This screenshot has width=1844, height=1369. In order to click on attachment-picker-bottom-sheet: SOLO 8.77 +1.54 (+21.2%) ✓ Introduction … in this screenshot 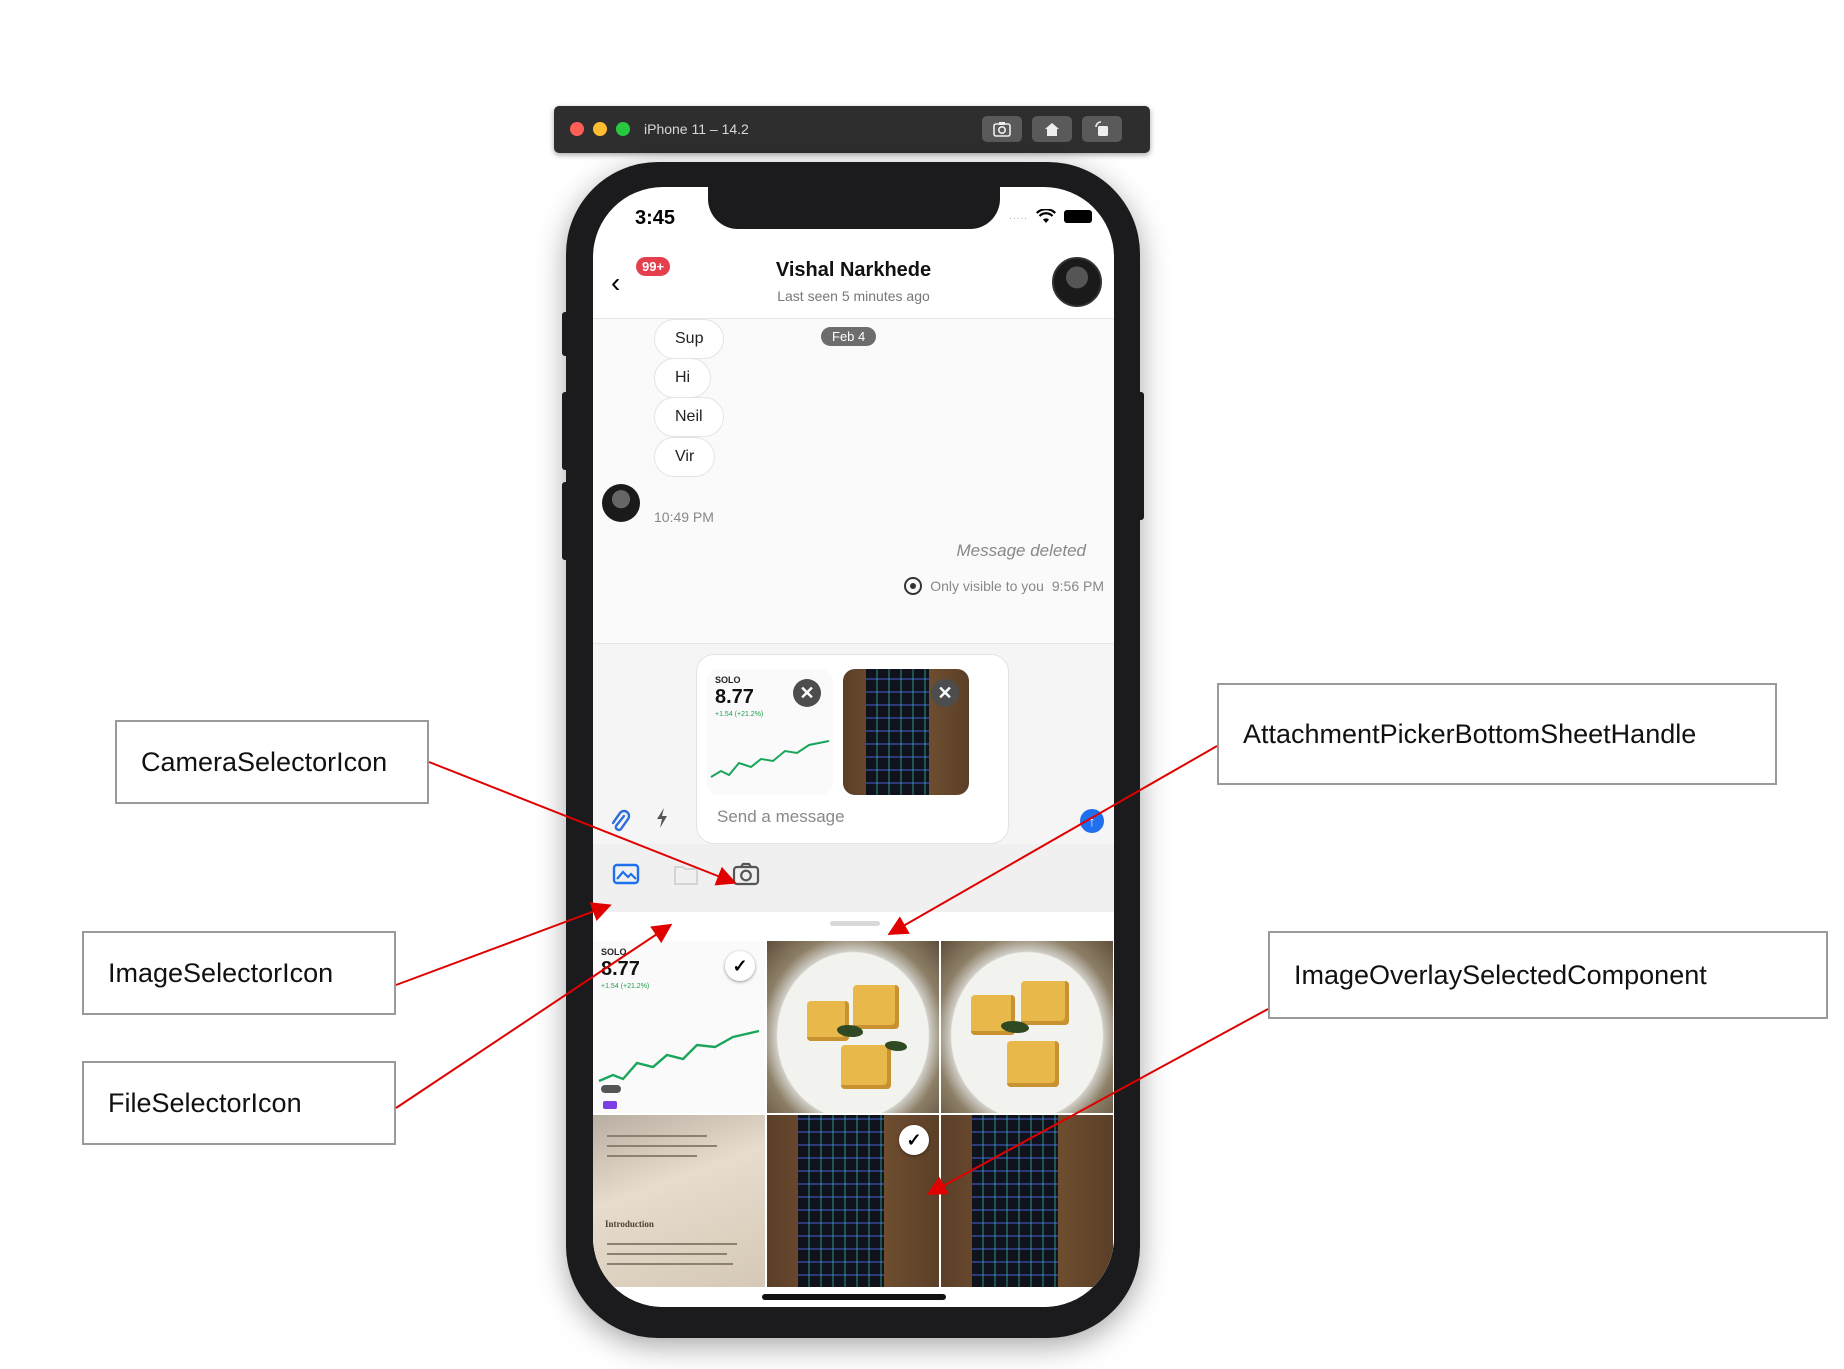, I will do `click(853, 1109)`.